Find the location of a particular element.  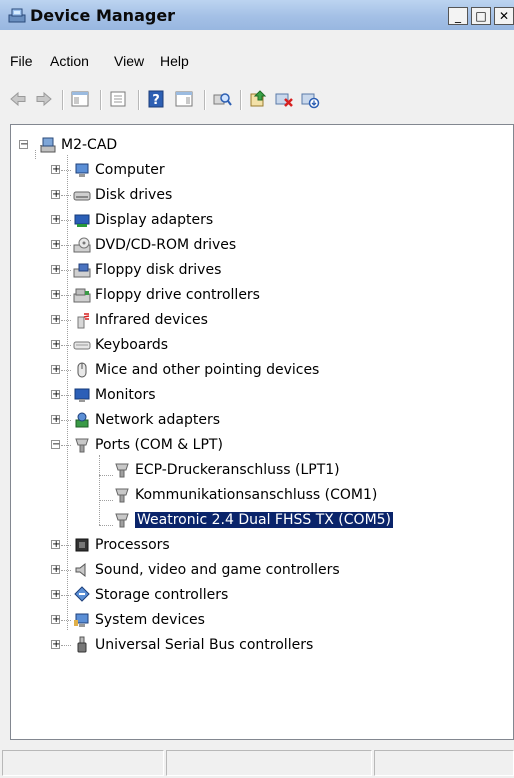

tree-item-infrared-devices: + Infrared devices is located at coordinates (251, 320).